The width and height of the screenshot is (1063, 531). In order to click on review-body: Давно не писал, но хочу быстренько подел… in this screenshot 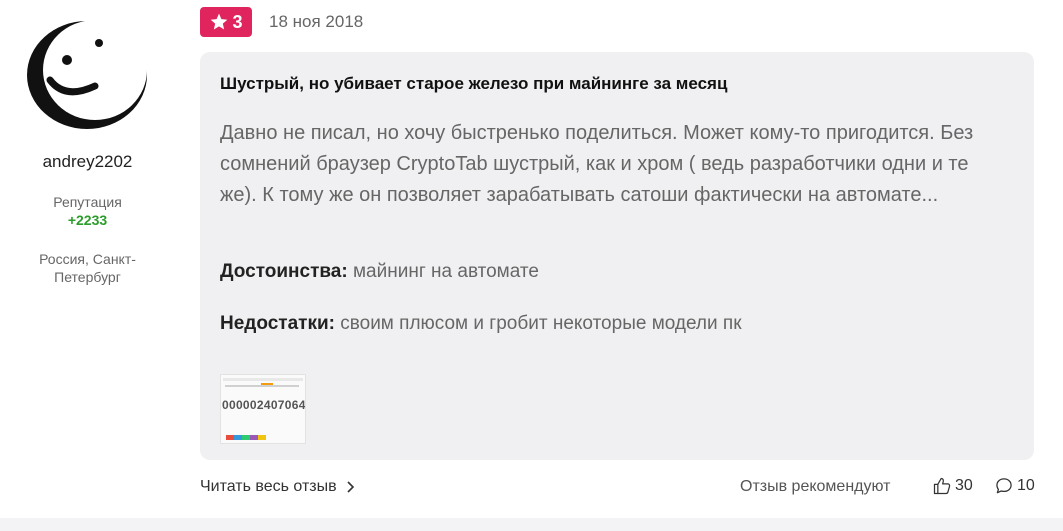, I will do `click(597, 164)`.